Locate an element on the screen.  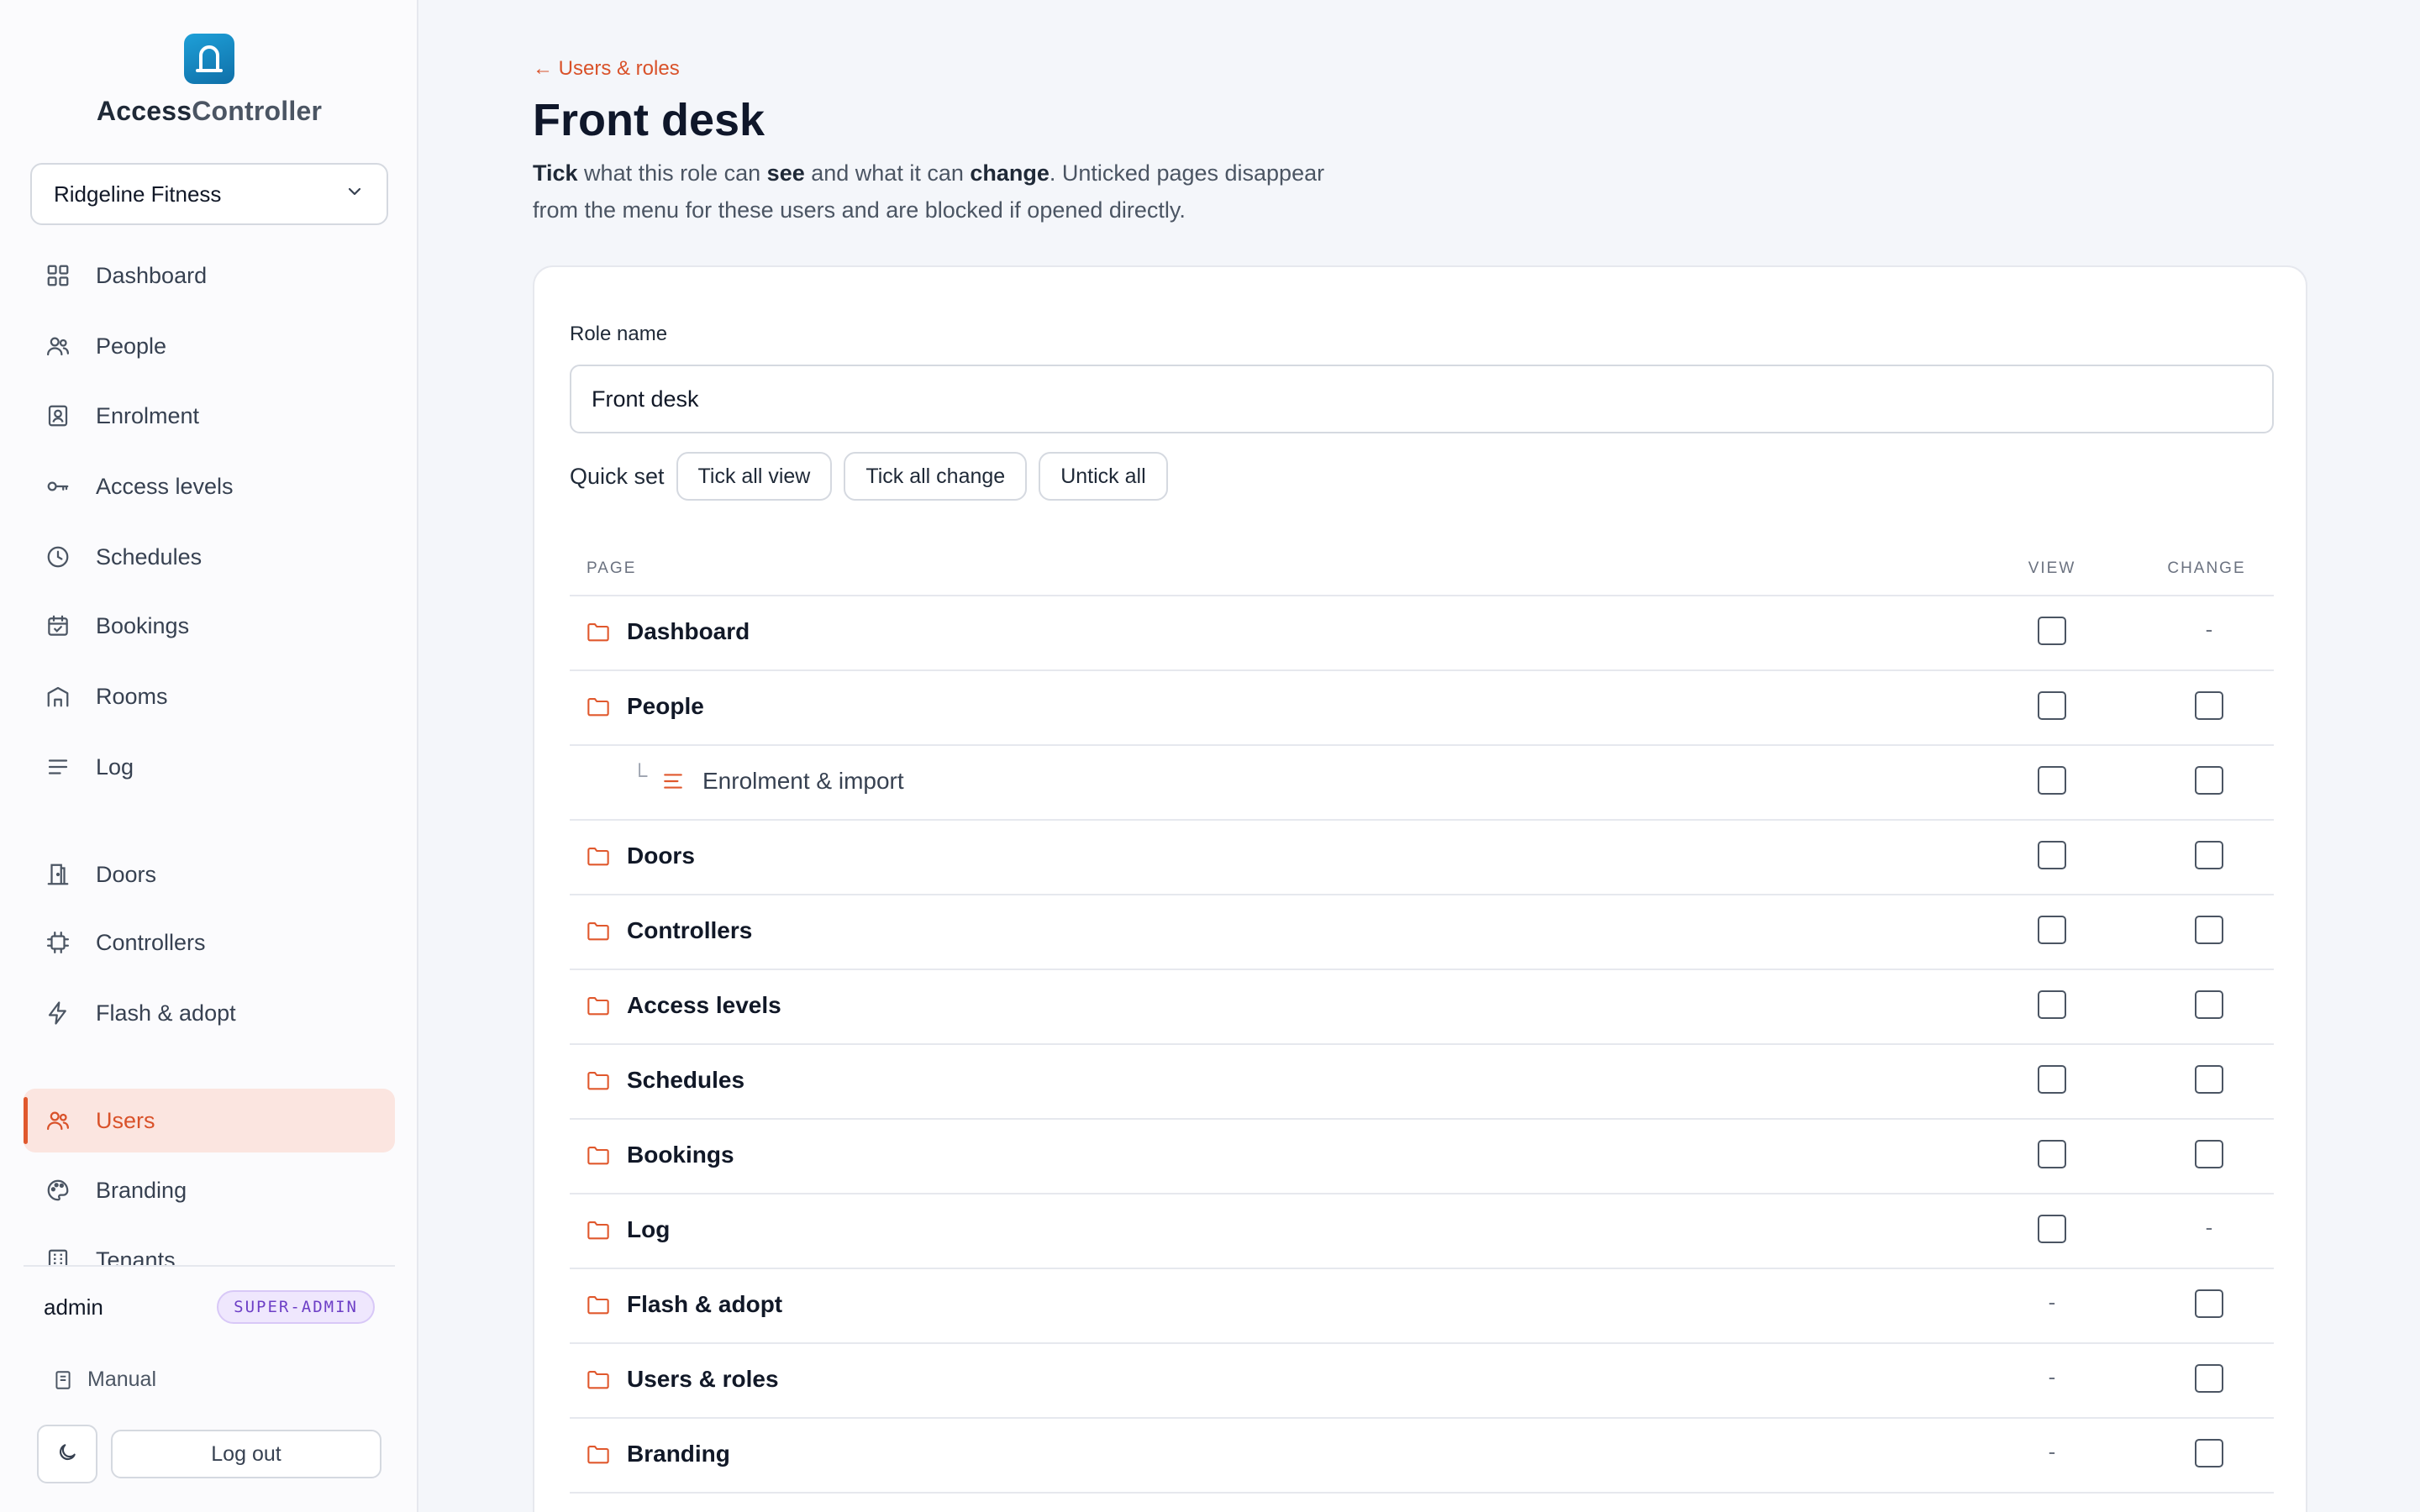
sidebar-item-bookings: Bookings is located at coordinates (210, 626).